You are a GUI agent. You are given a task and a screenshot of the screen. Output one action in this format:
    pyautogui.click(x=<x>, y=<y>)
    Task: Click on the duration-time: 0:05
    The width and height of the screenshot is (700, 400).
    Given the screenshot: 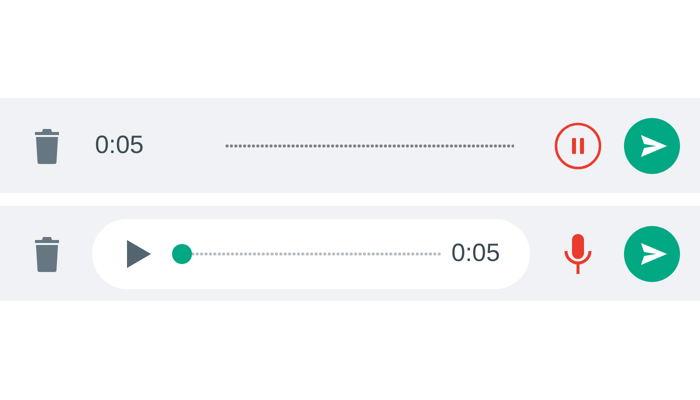 What is the action you would take?
    pyautogui.click(x=475, y=253)
    